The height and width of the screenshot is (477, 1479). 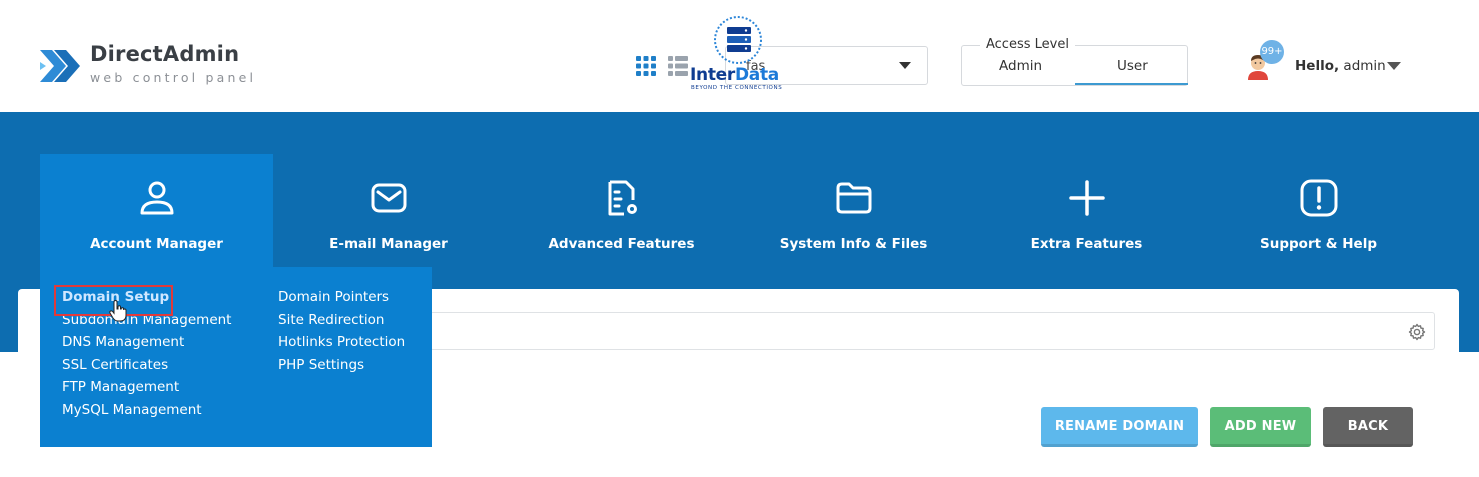 What do you see at coordinates (1260, 427) in the screenshot?
I see `add-new-button: ADD NEW` at bounding box center [1260, 427].